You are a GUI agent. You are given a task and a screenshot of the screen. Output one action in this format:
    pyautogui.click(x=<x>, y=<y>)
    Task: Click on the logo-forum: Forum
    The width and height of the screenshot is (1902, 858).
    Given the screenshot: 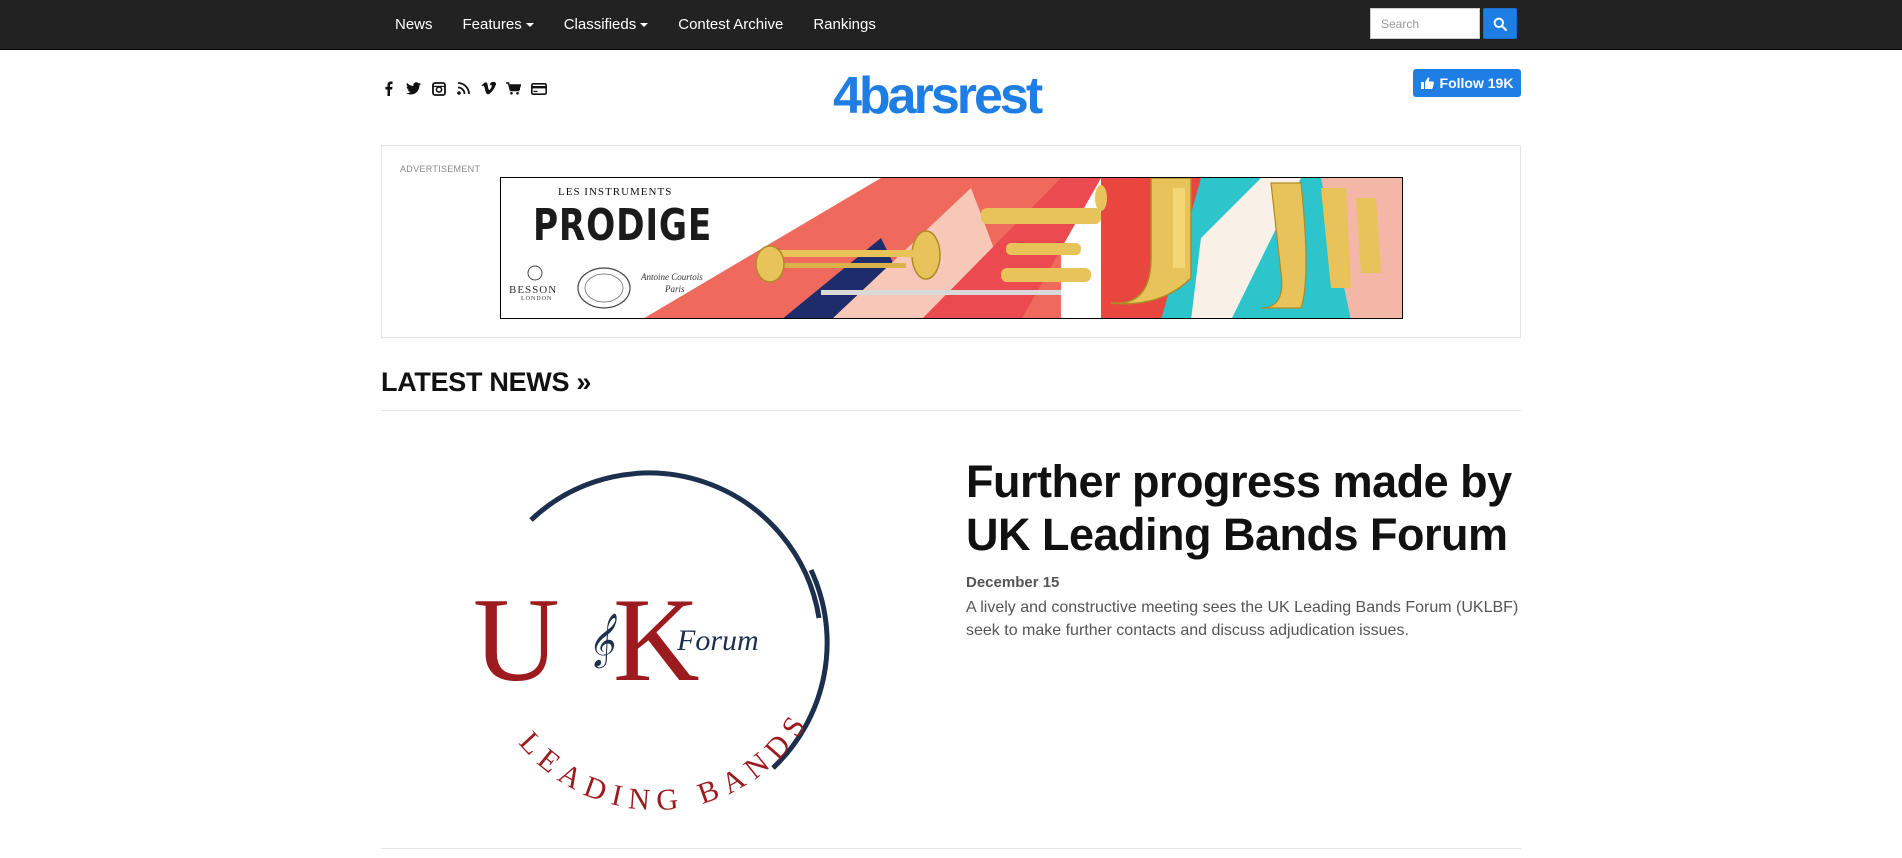 What is the action you would take?
    pyautogui.click(x=717, y=640)
    